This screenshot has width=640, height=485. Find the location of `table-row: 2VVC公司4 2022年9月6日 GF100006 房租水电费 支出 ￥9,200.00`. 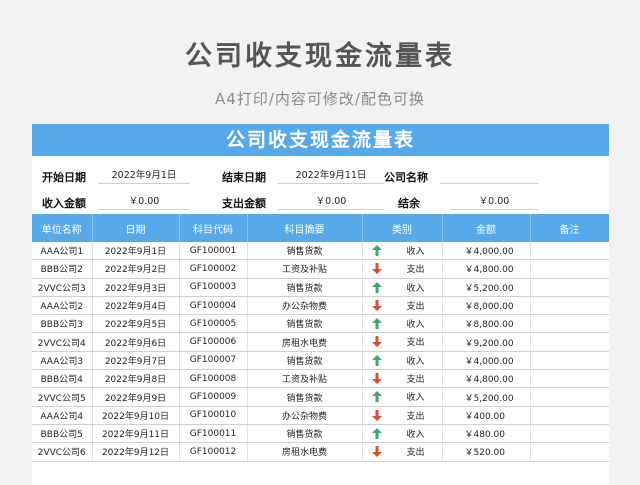

table-row: 2VVC公司4 2022年9月6日 GF100006 房租水电费 支出 ￥9,200.00 is located at coordinates (320, 342).